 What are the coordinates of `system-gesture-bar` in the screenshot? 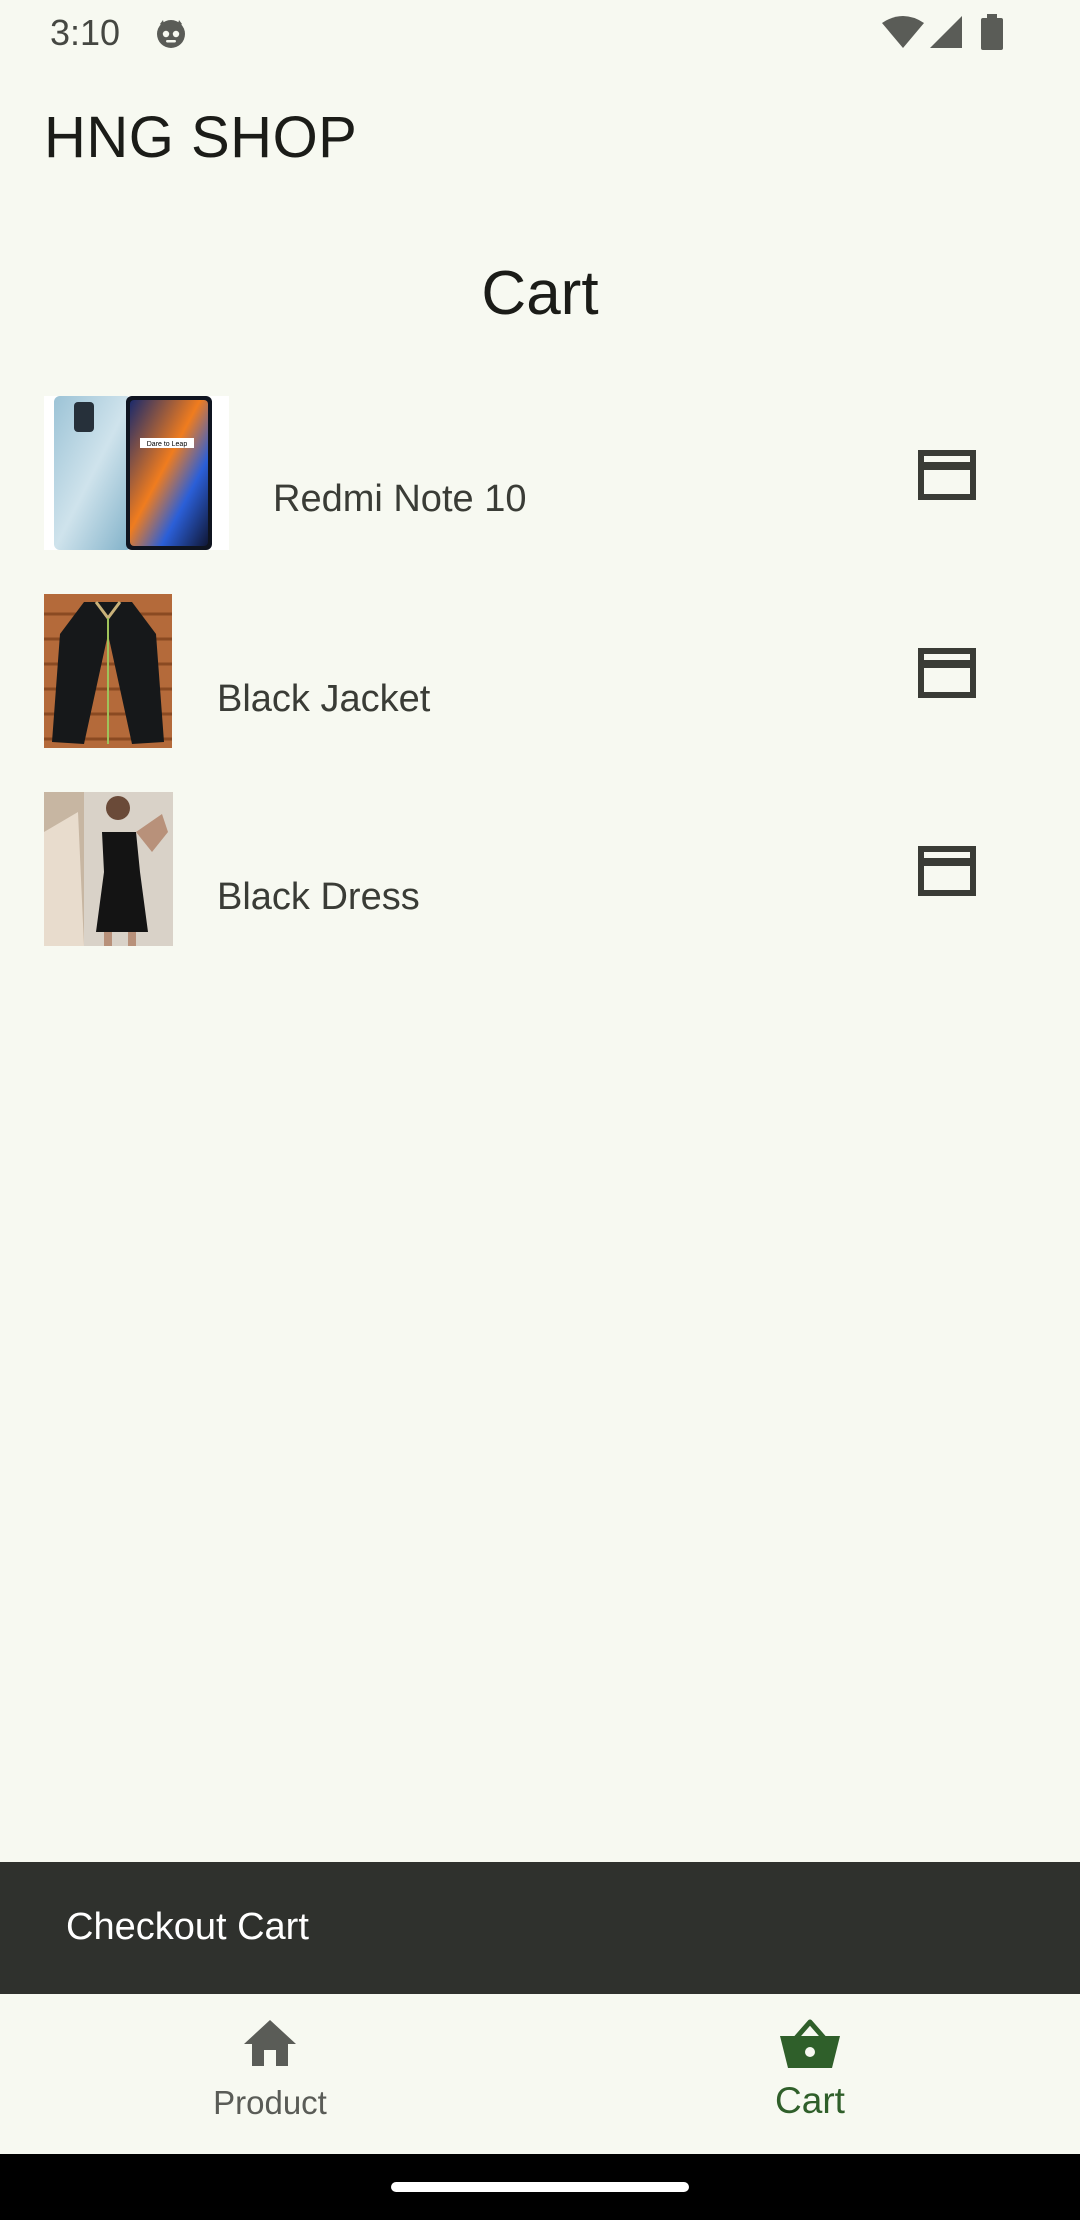 It's located at (540, 2187).